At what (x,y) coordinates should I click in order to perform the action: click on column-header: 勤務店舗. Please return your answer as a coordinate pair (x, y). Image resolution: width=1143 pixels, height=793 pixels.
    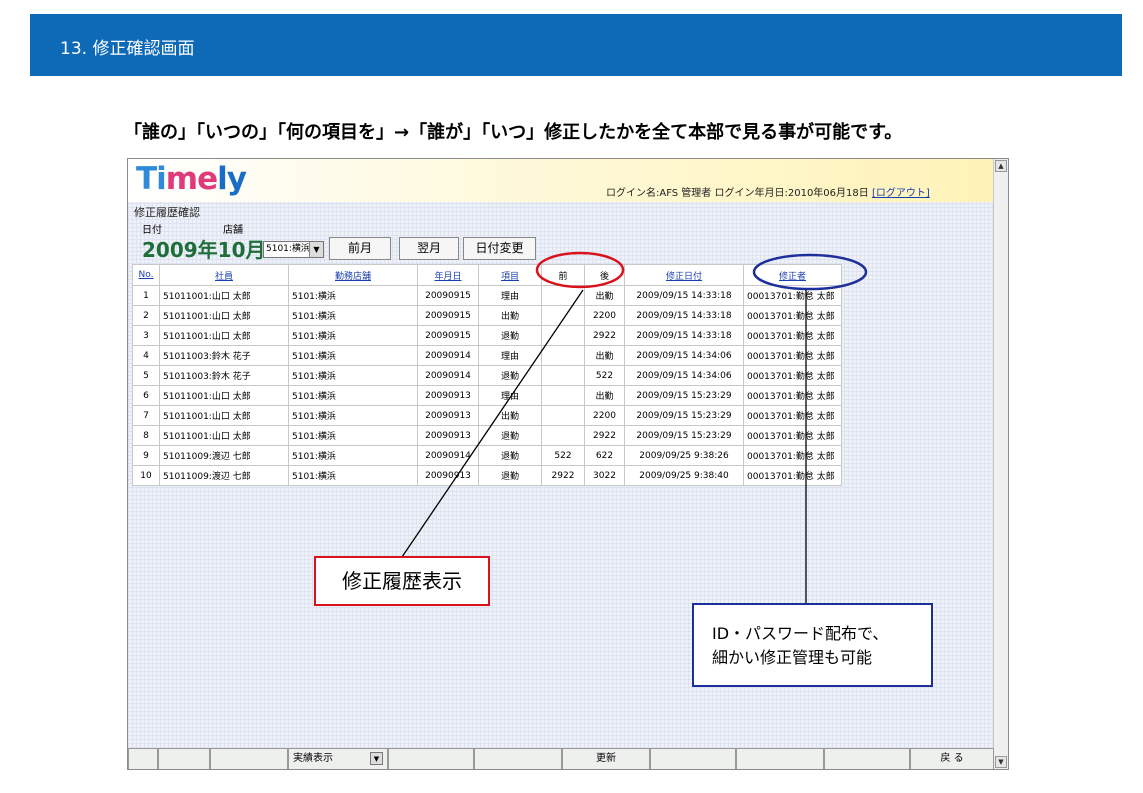
    Looking at the image, I should click on (353, 275).